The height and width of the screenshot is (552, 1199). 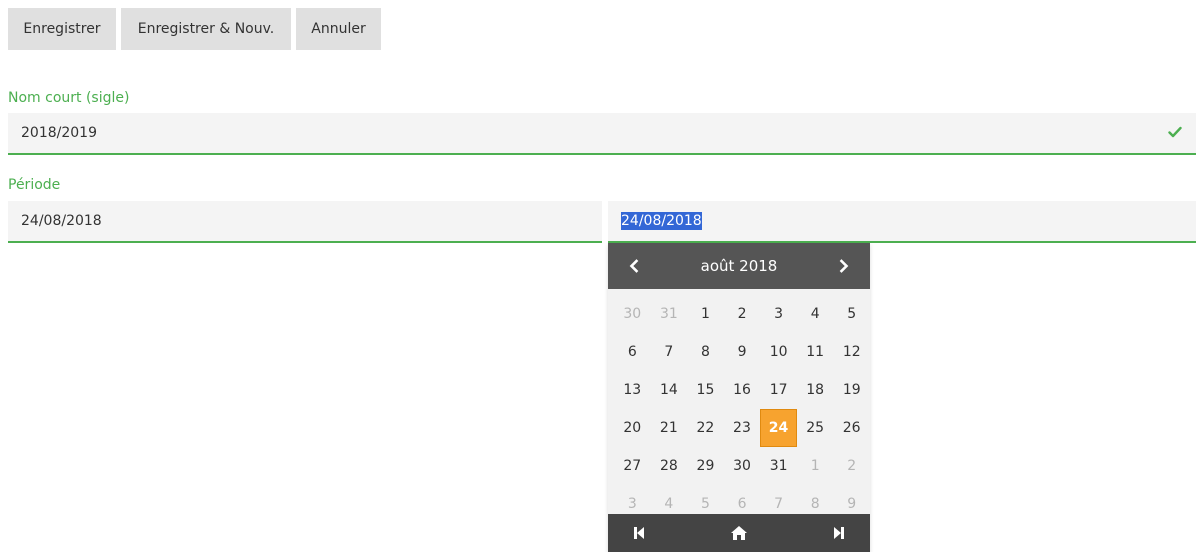 What do you see at coordinates (815, 390) in the screenshot?
I see `calendar-day: 18` at bounding box center [815, 390].